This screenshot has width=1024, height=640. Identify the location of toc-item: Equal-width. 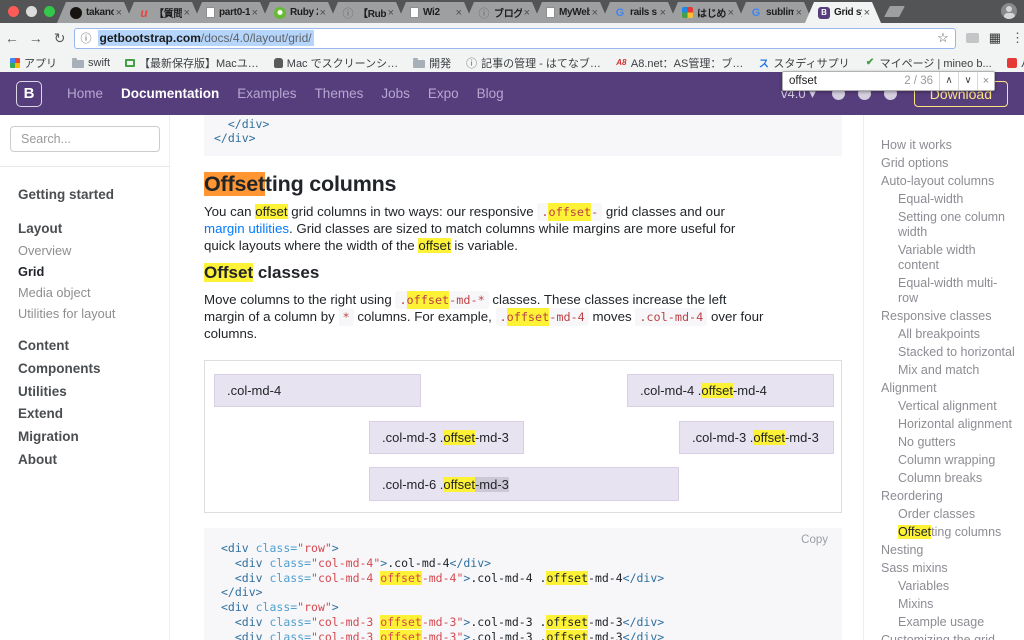
(944, 199).